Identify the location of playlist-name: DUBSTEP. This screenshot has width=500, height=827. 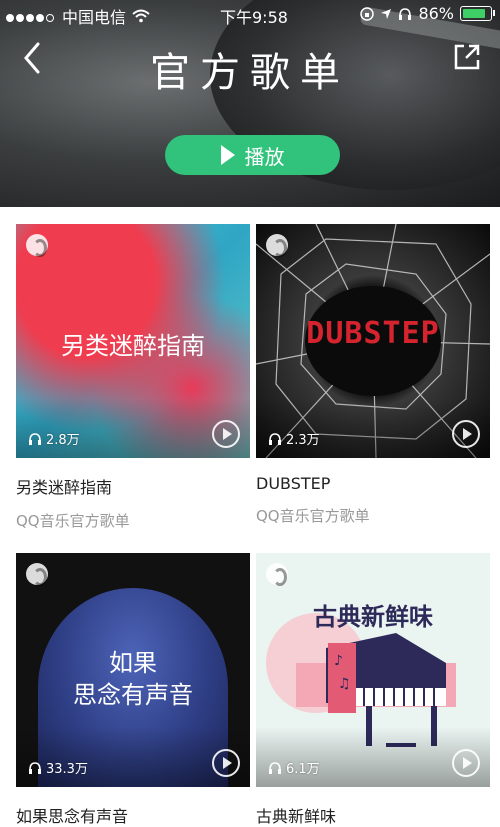
(373, 483).